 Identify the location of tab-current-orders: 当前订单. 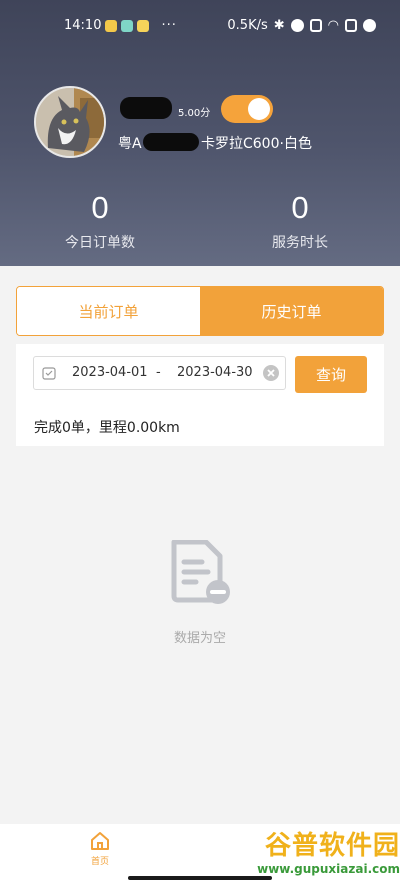
(108, 311).